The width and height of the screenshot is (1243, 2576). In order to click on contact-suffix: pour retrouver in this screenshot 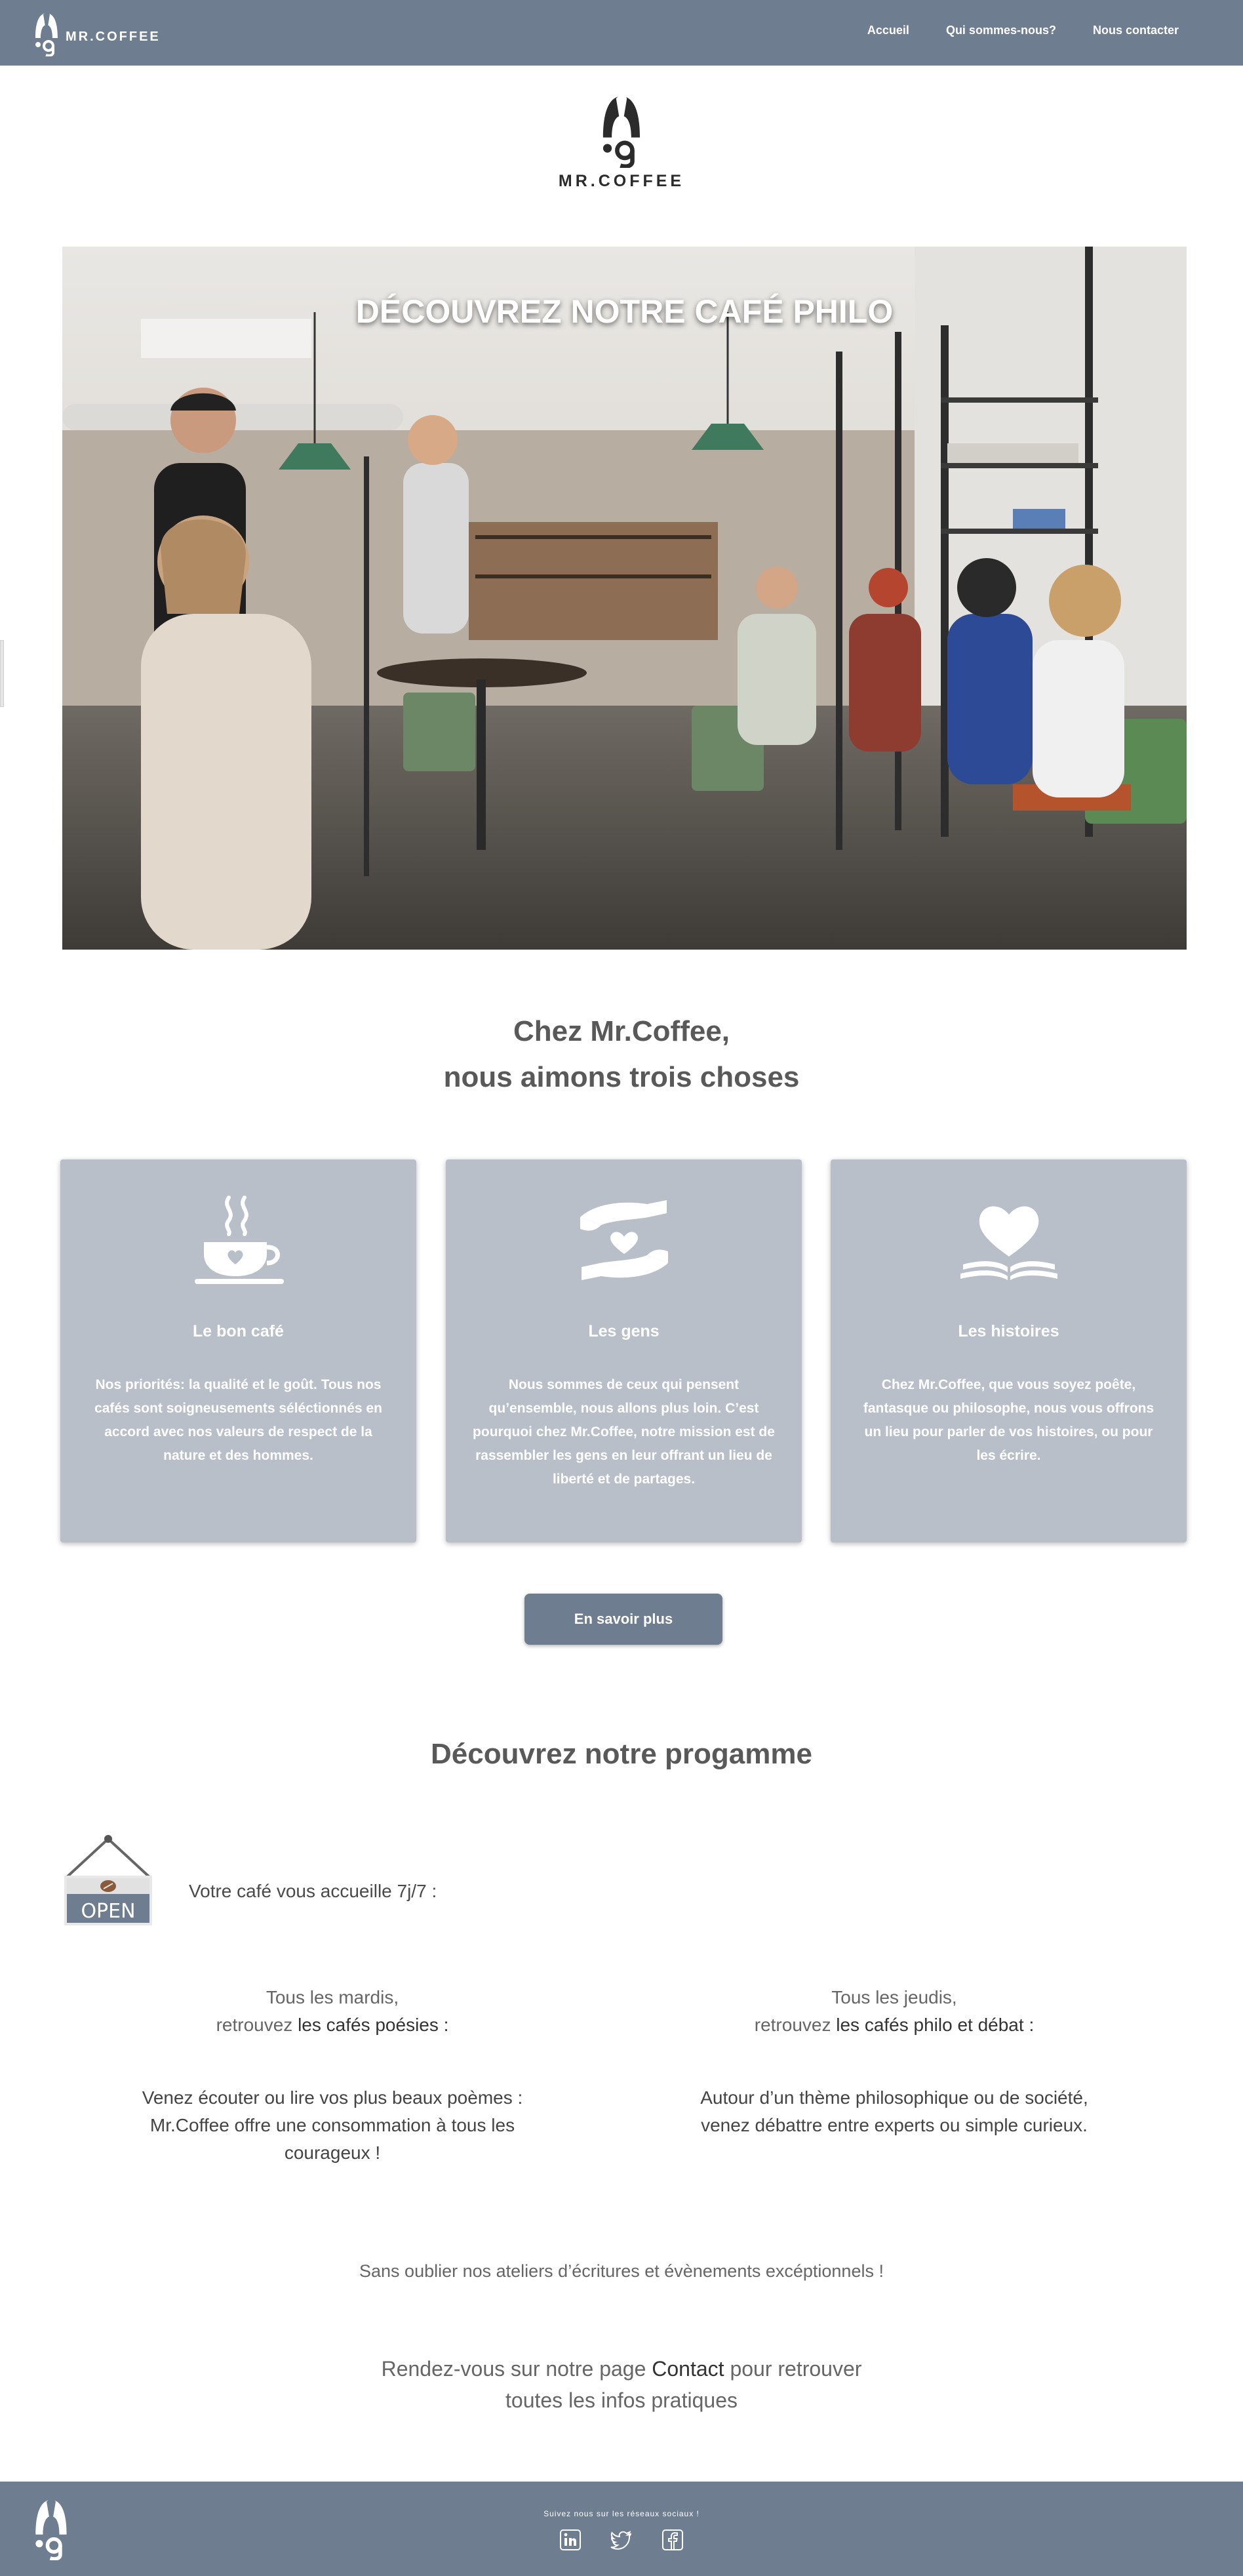, I will do `click(793, 2369)`.